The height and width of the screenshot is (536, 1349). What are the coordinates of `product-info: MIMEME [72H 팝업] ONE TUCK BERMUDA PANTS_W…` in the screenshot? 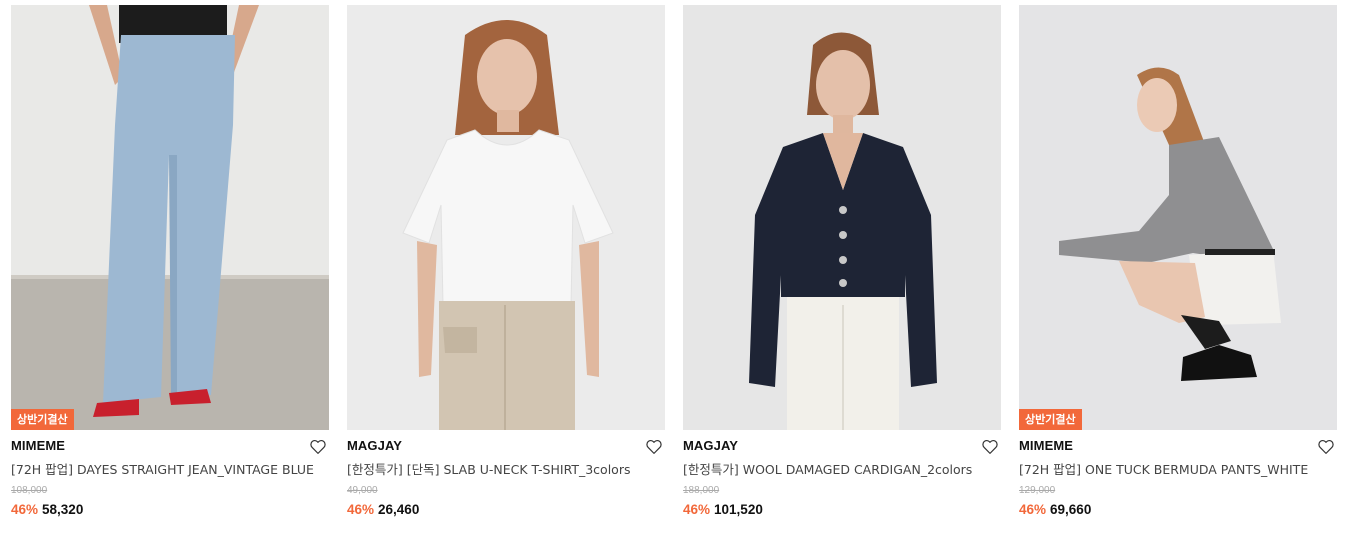 It's located at (1178, 474).